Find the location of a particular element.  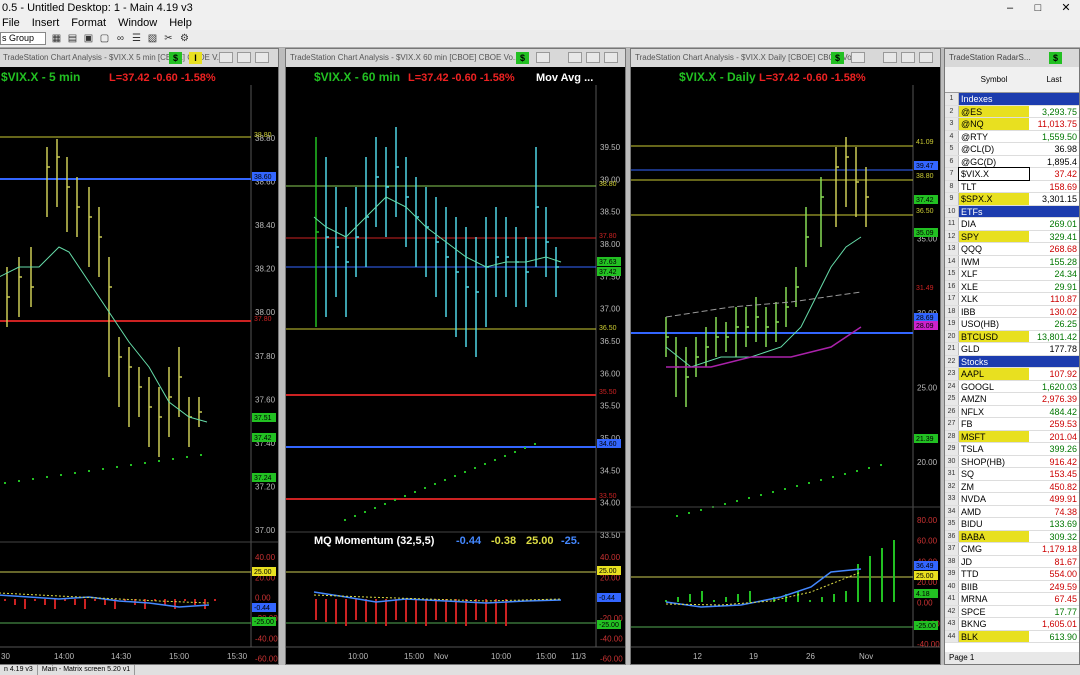

grid-icon: ▦ is located at coordinates (56, 38).